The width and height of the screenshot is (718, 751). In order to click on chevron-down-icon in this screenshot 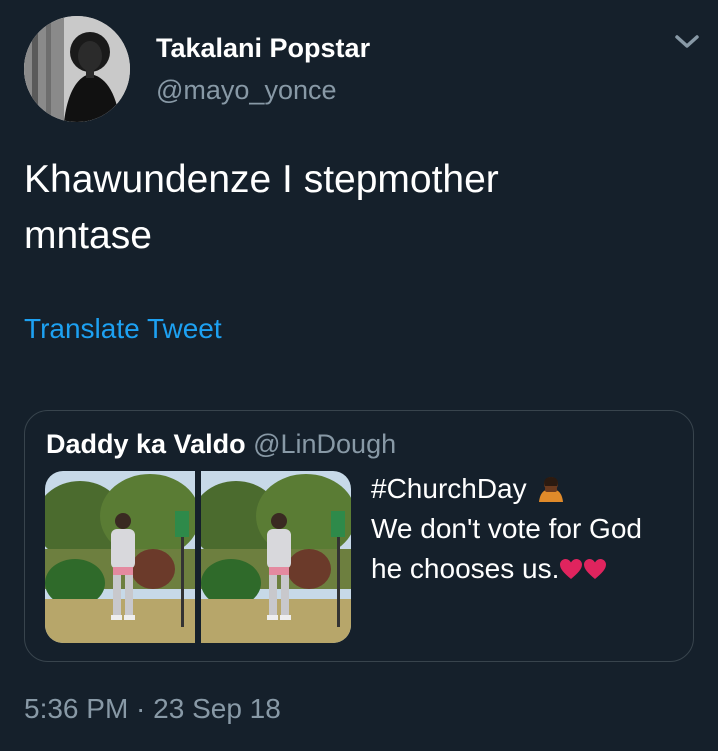, I will do `click(687, 42)`.